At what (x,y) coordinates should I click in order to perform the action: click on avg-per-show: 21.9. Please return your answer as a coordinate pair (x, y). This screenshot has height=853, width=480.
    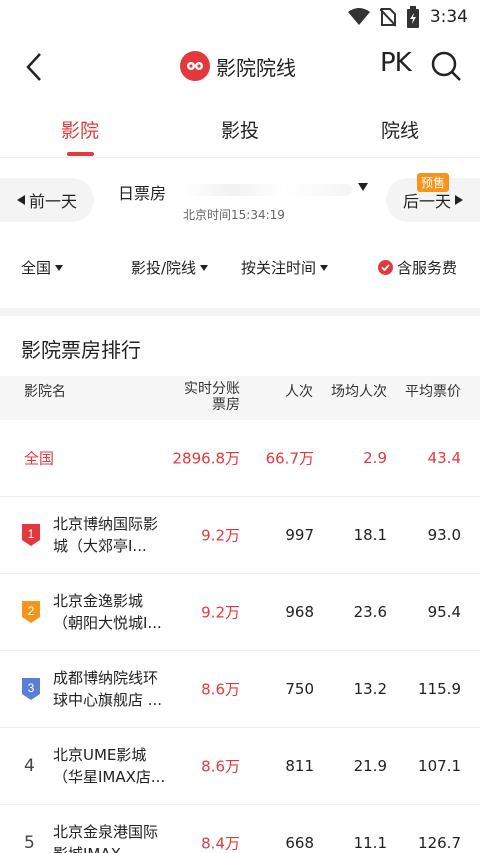
    Looking at the image, I should click on (370, 766).